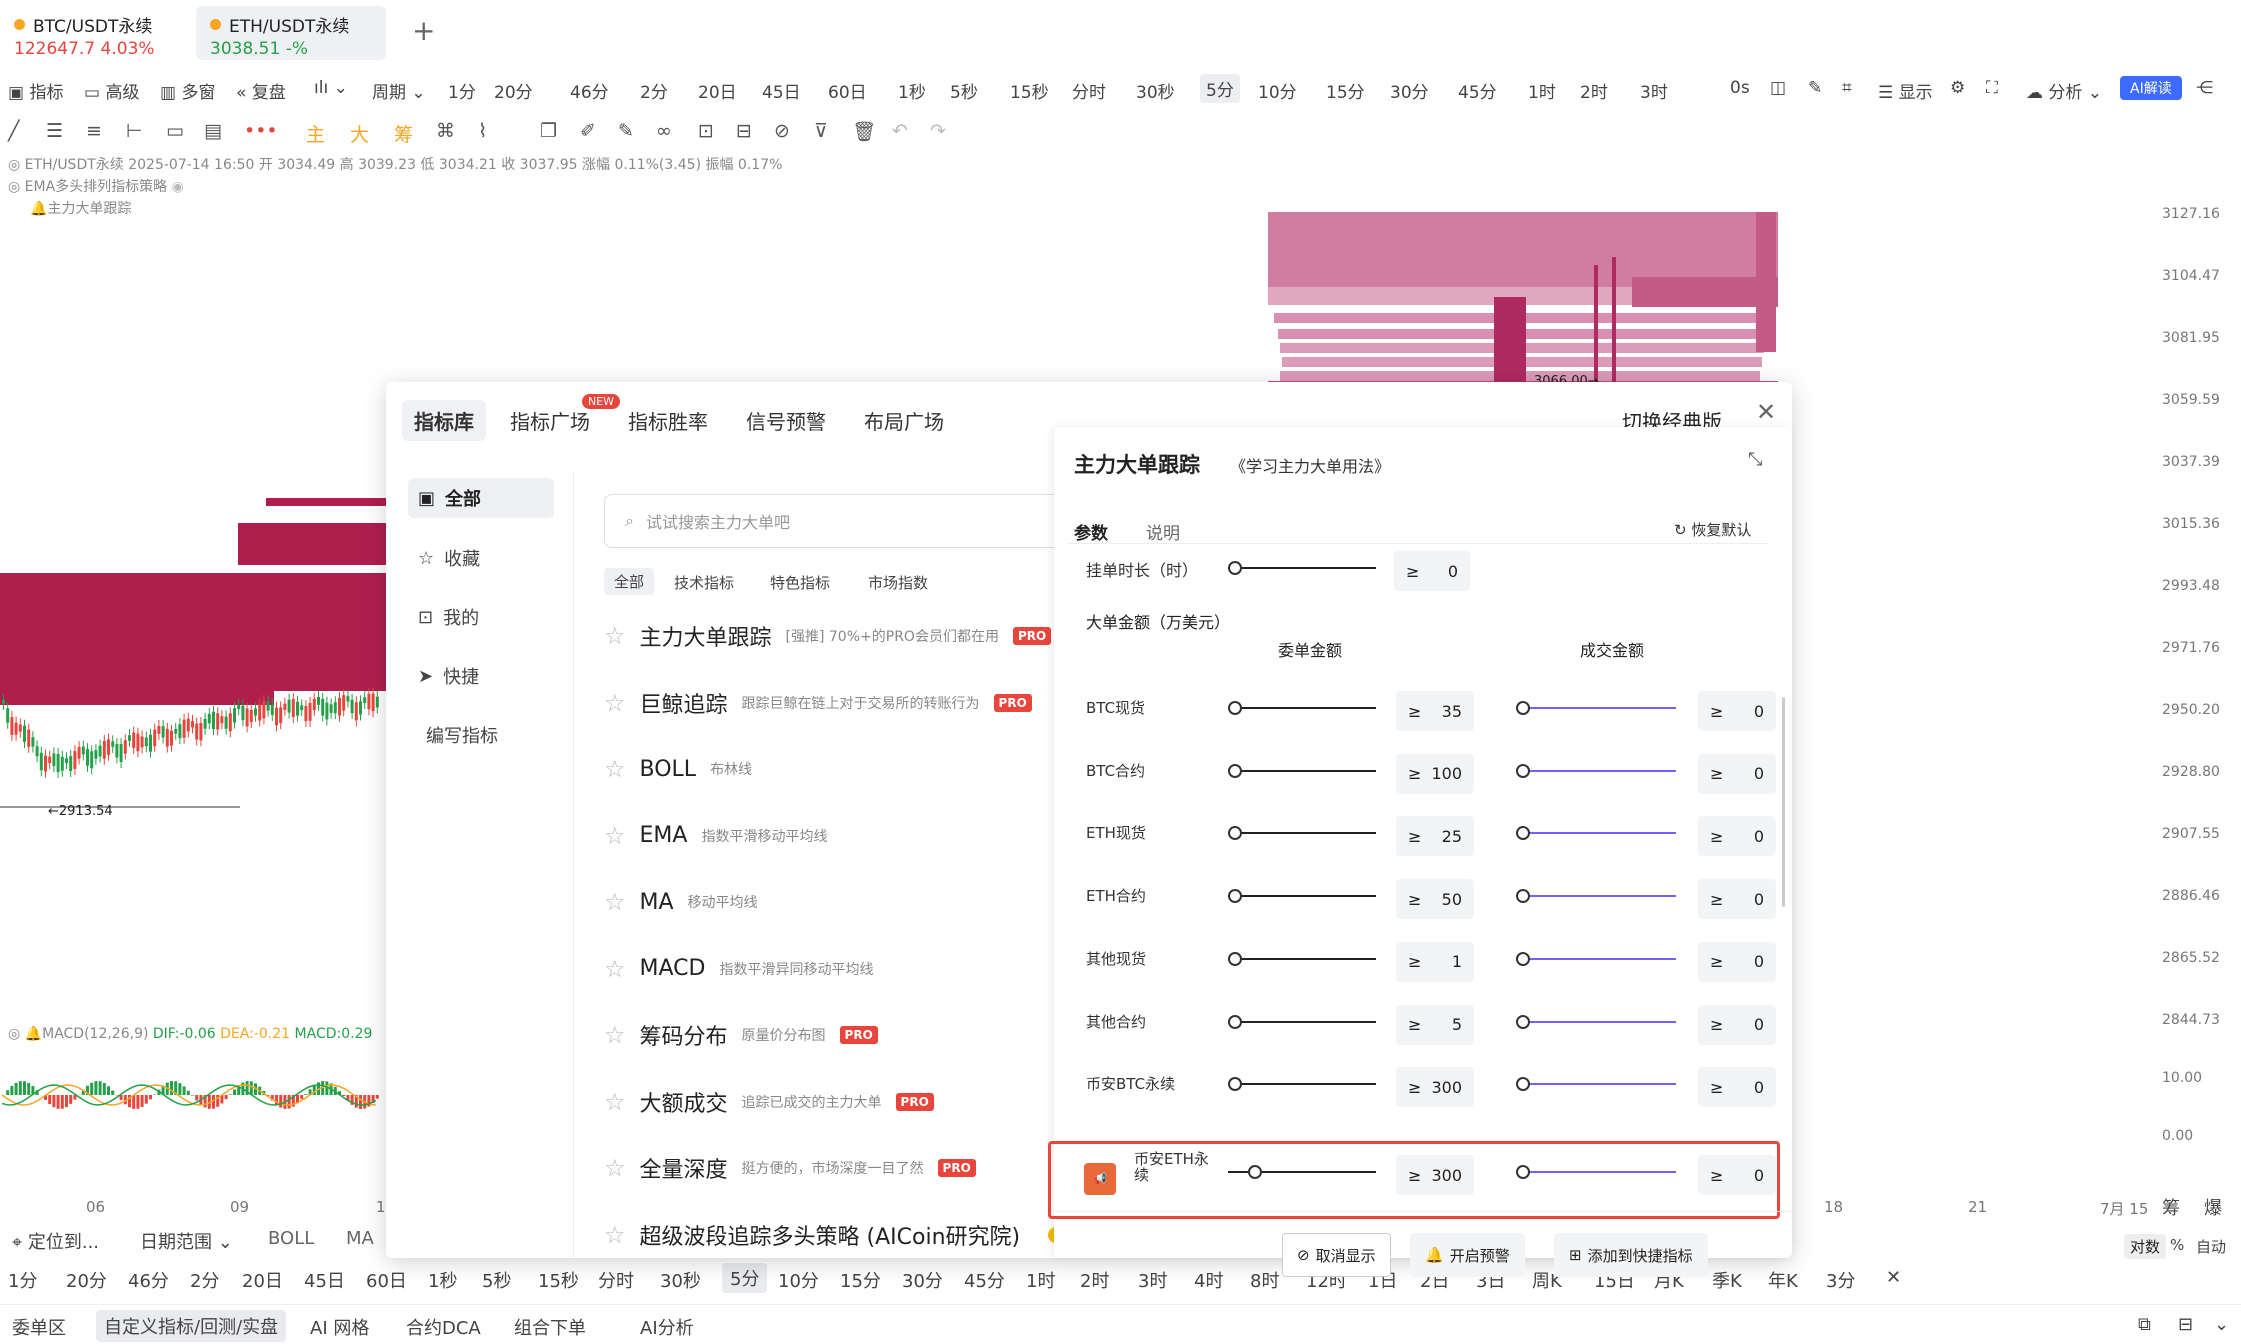 This screenshot has height=1344, width=2241. What do you see at coordinates (678, 769) in the screenshot?
I see `indicator-list-item: ☆ BOLL 布林线` at bounding box center [678, 769].